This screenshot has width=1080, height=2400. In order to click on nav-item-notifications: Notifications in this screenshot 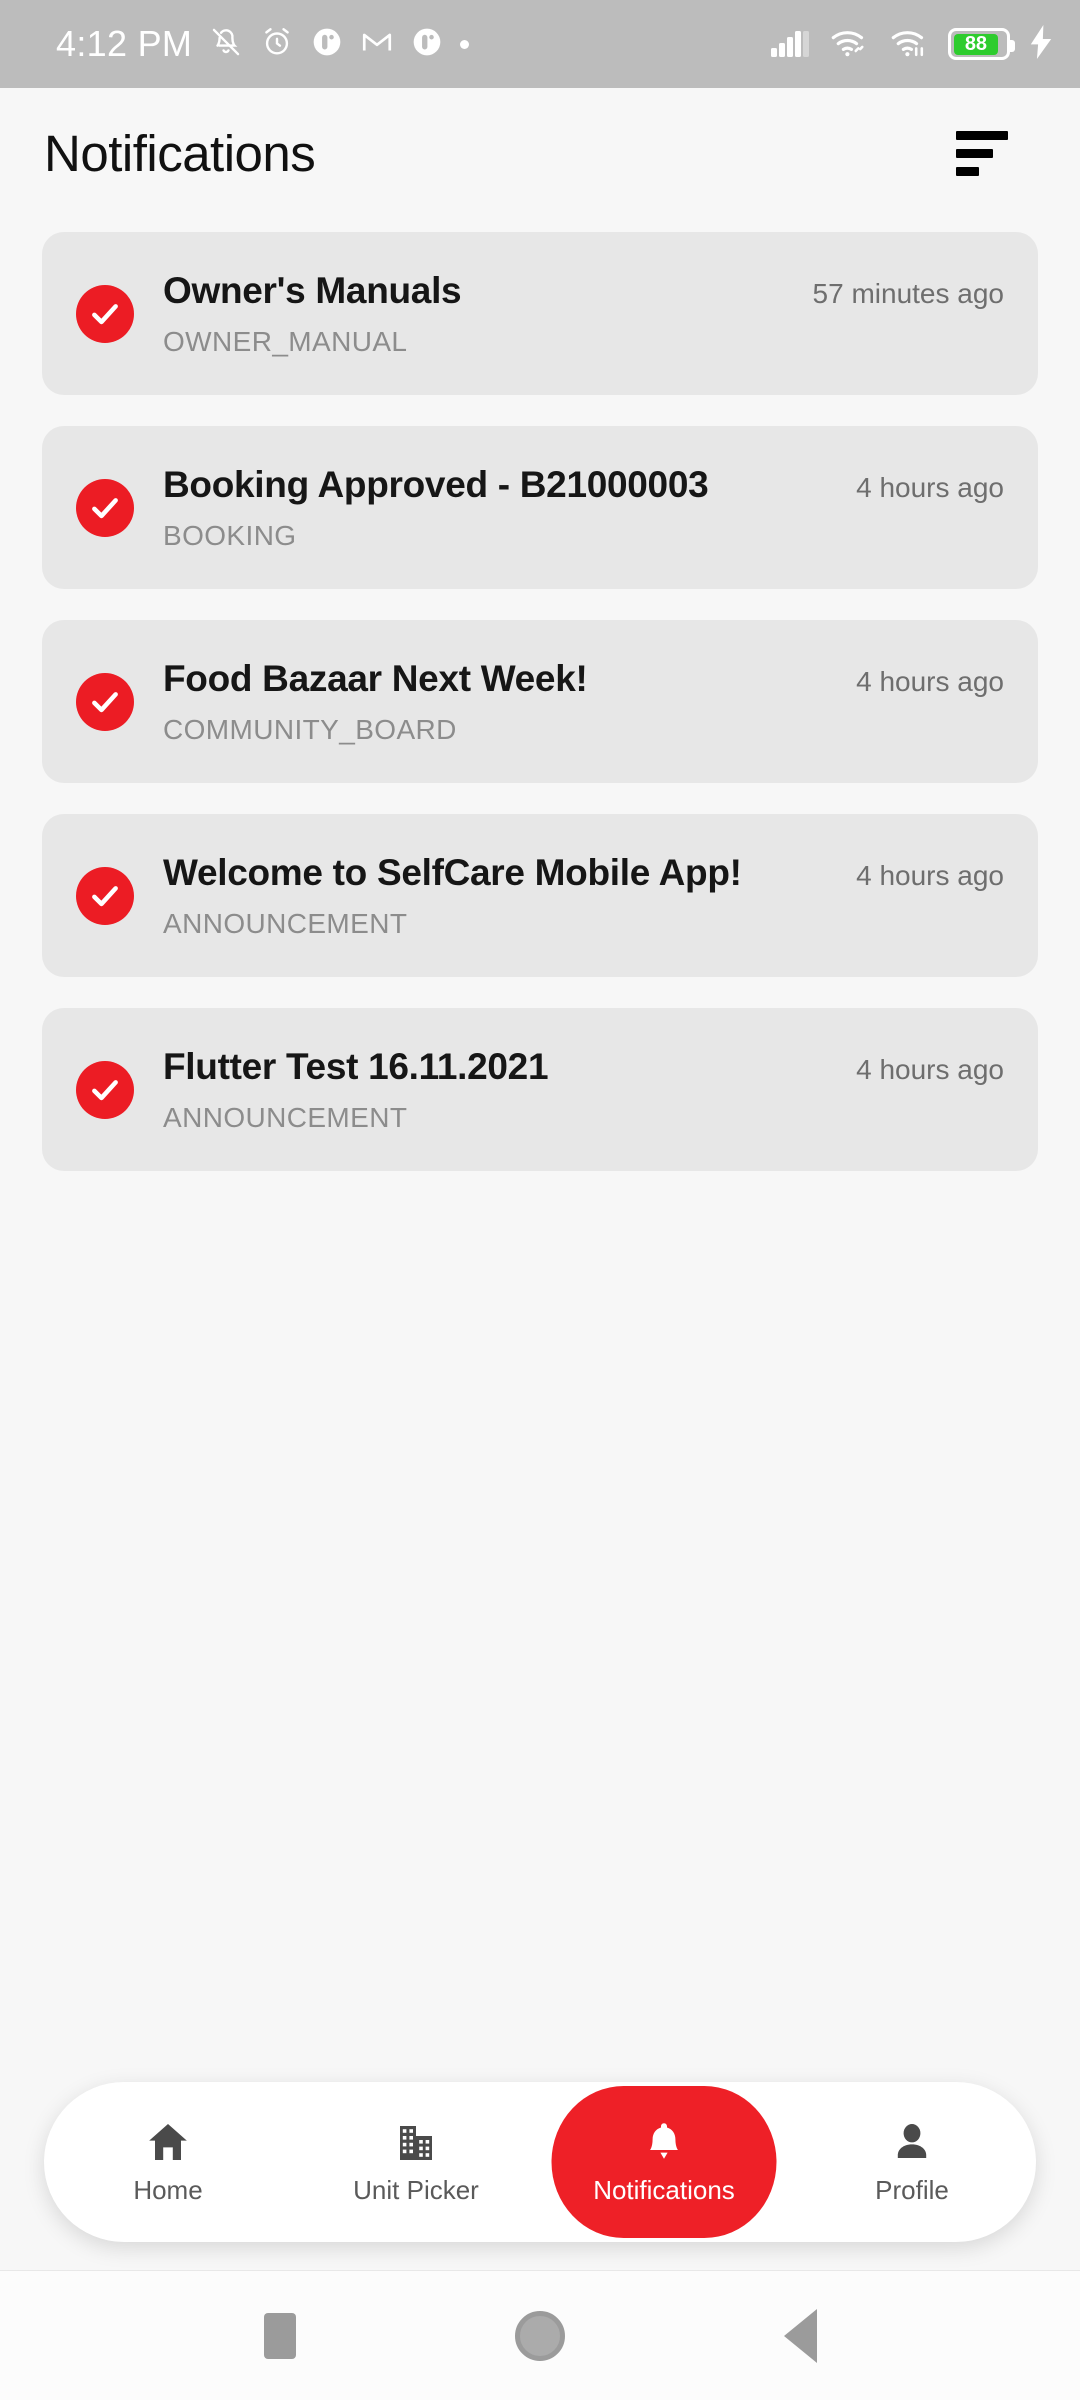, I will do `click(664, 2162)`.